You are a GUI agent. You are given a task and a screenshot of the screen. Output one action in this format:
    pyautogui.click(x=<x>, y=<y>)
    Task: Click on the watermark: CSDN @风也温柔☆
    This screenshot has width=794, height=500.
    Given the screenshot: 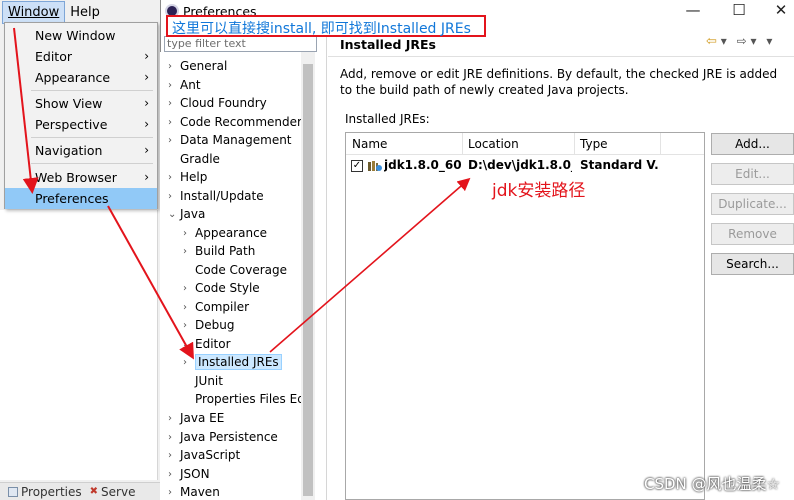 What is the action you would take?
    pyautogui.click(x=712, y=484)
    